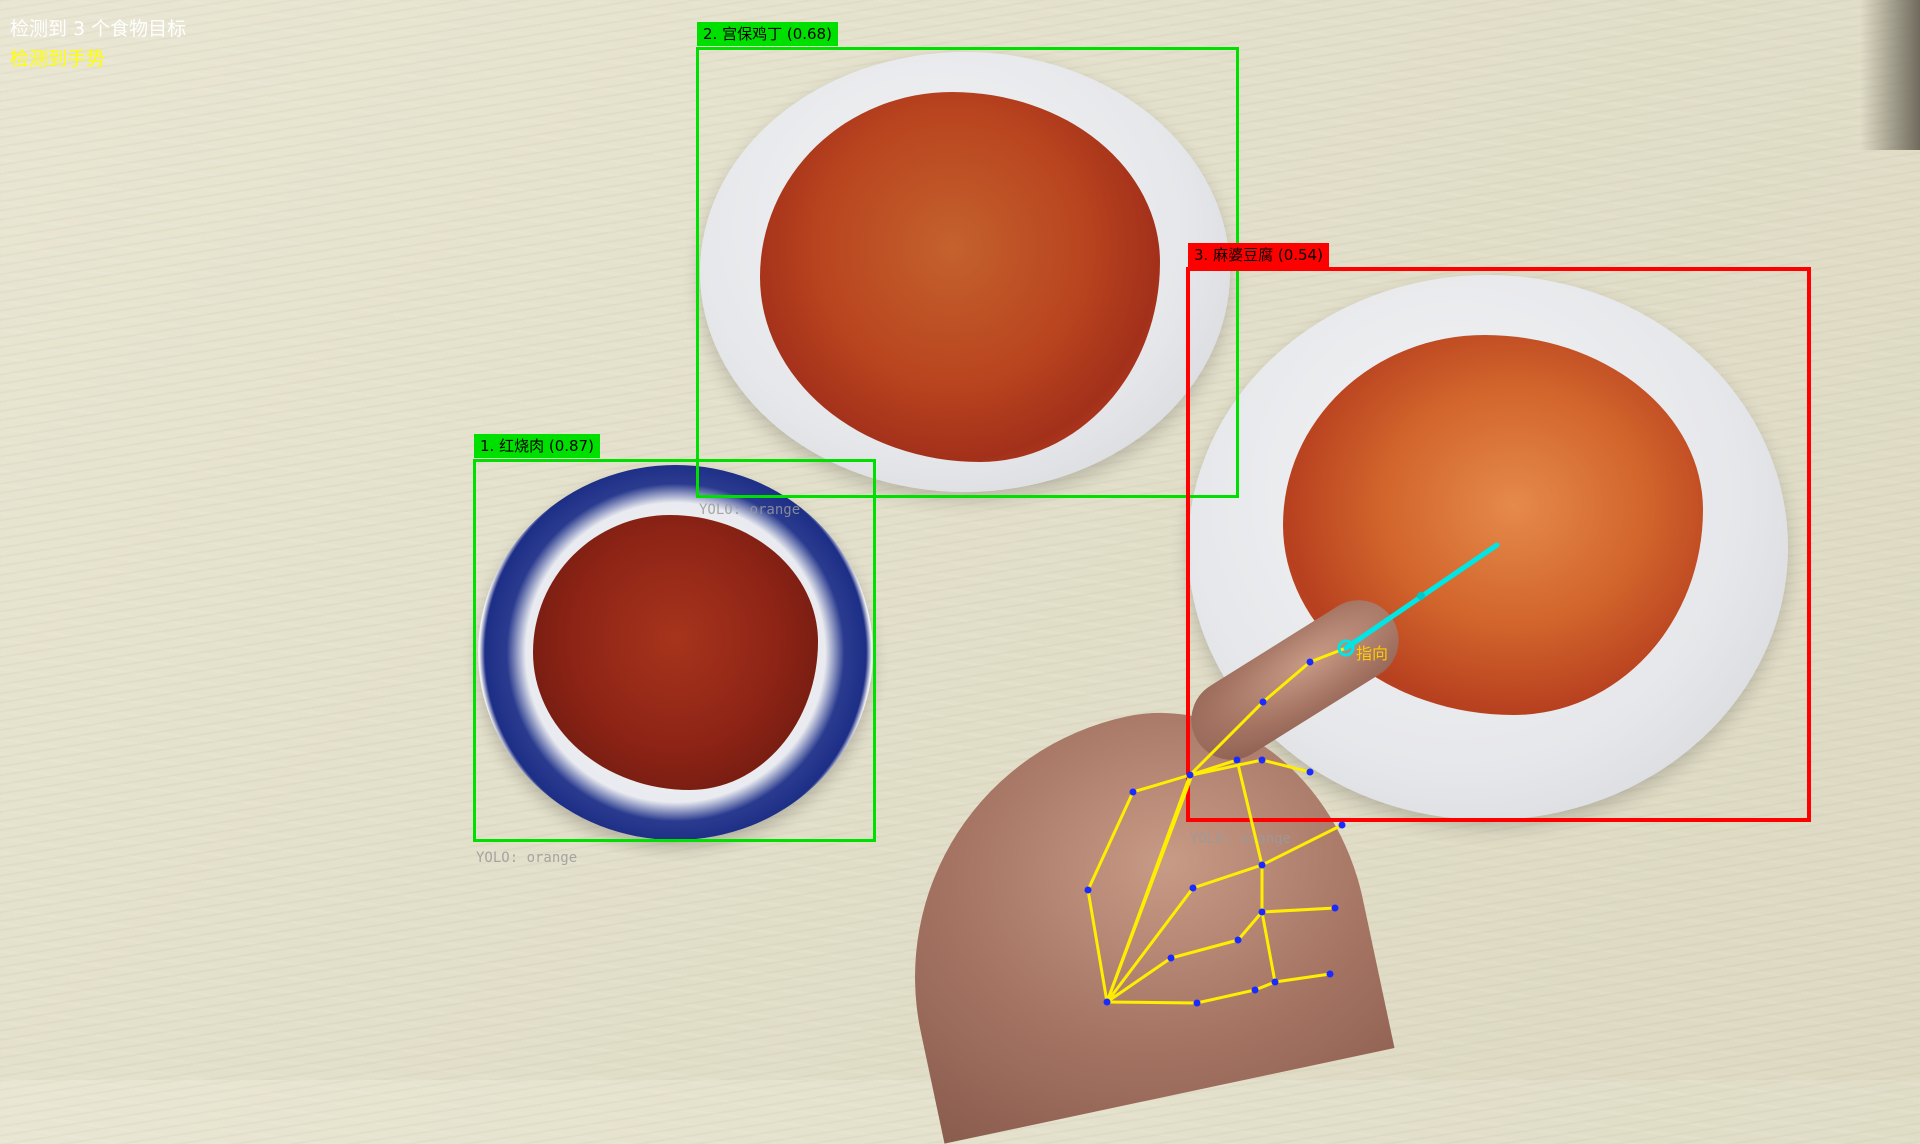  I want to click on hand-skeleton, so click(1217, 825).